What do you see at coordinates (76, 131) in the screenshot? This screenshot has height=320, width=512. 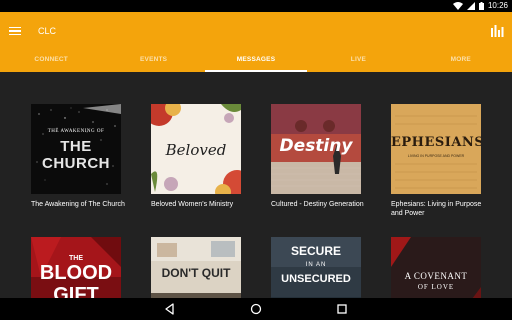 I see `artwork-top-text: THE AWAKENING OF` at bounding box center [76, 131].